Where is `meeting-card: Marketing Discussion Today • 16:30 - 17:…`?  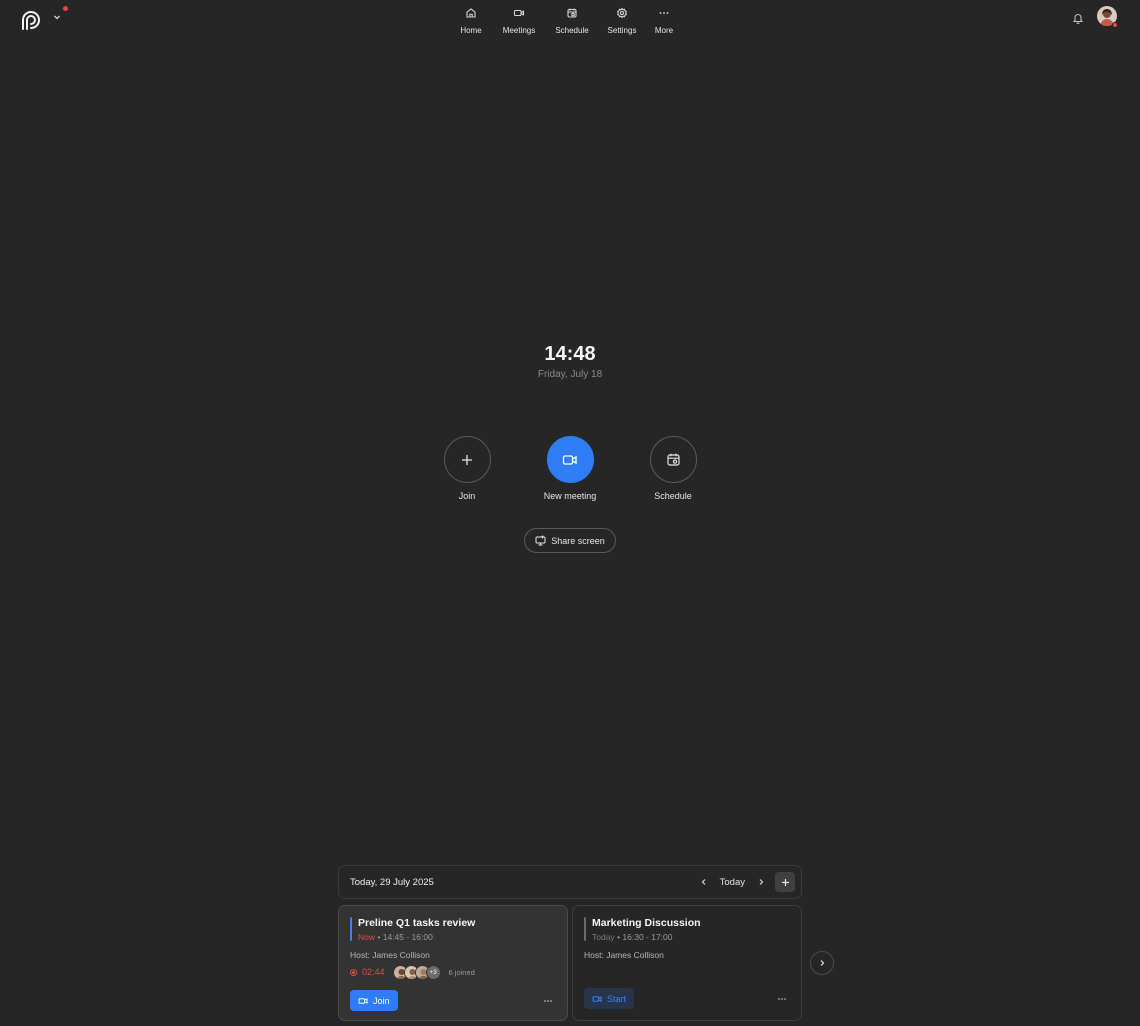
meeting-card: Marketing Discussion Today • 16:30 - 17:… is located at coordinates (687, 963).